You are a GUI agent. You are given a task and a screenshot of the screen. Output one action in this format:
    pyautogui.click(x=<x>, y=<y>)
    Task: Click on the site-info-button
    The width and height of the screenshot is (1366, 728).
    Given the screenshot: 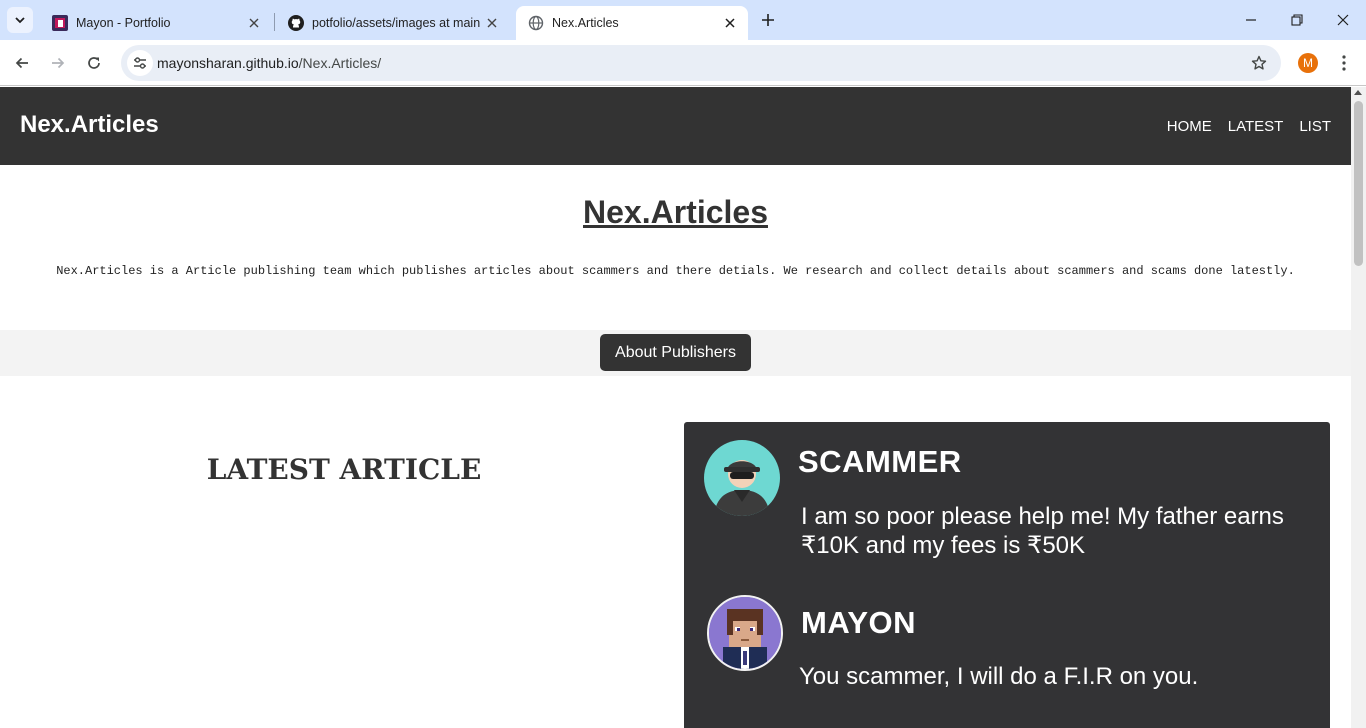 What is the action you would take?
    pyautogui.click(x=140, y=63)
    